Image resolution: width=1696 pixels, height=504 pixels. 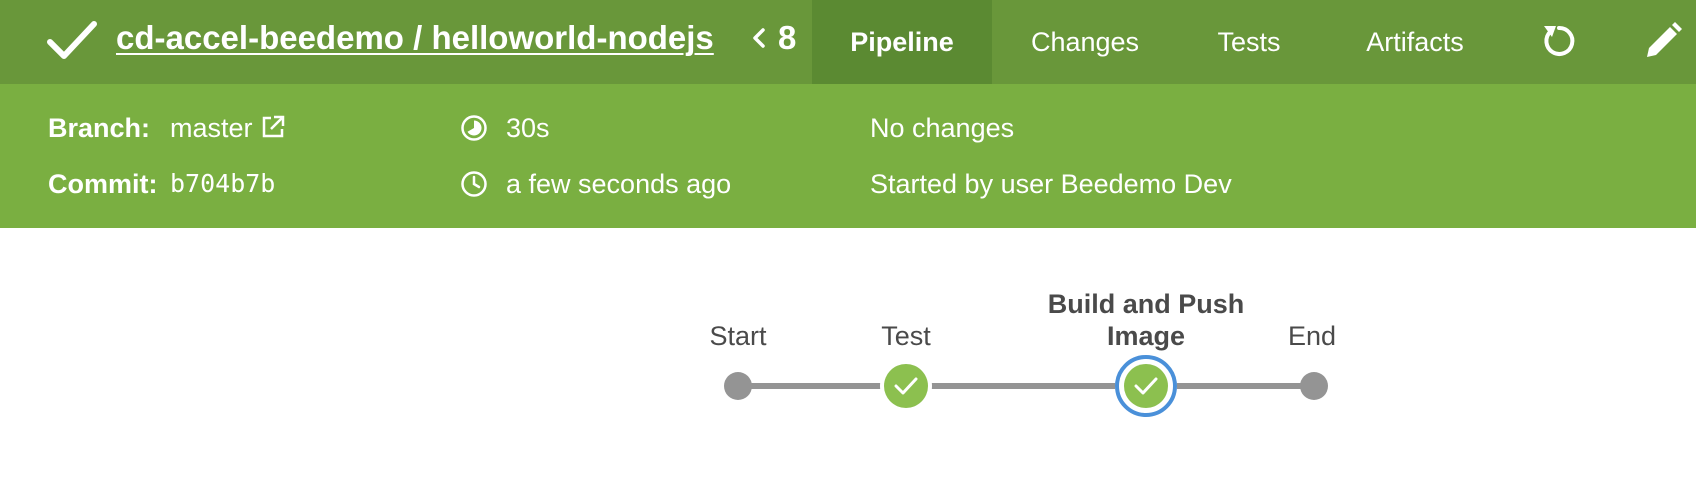 I want to click on branch-value: master, so click(x=211, y=128).